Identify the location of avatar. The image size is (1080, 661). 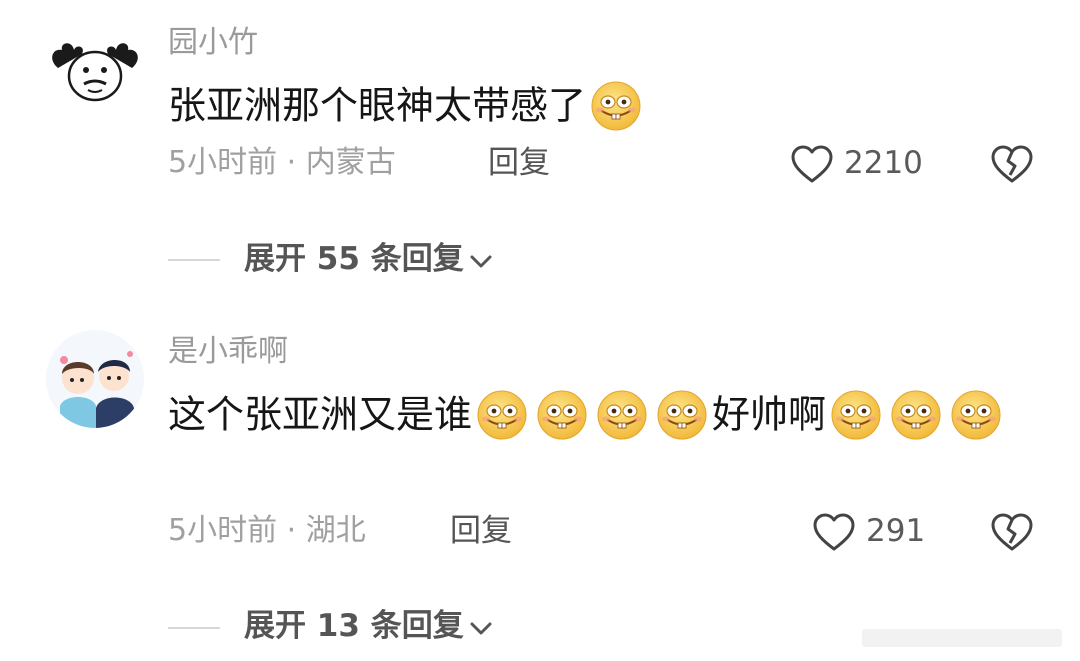
(95, 379).